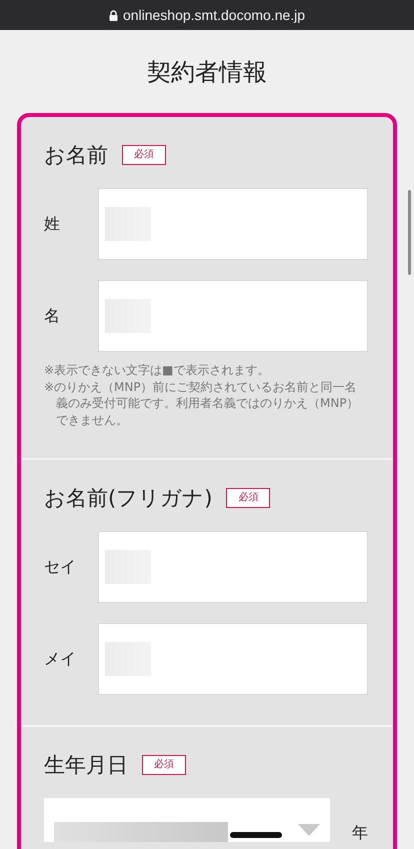 This screenshot has height=849, width=414. I want to click on section-heading: お名前, so click(76, 155).